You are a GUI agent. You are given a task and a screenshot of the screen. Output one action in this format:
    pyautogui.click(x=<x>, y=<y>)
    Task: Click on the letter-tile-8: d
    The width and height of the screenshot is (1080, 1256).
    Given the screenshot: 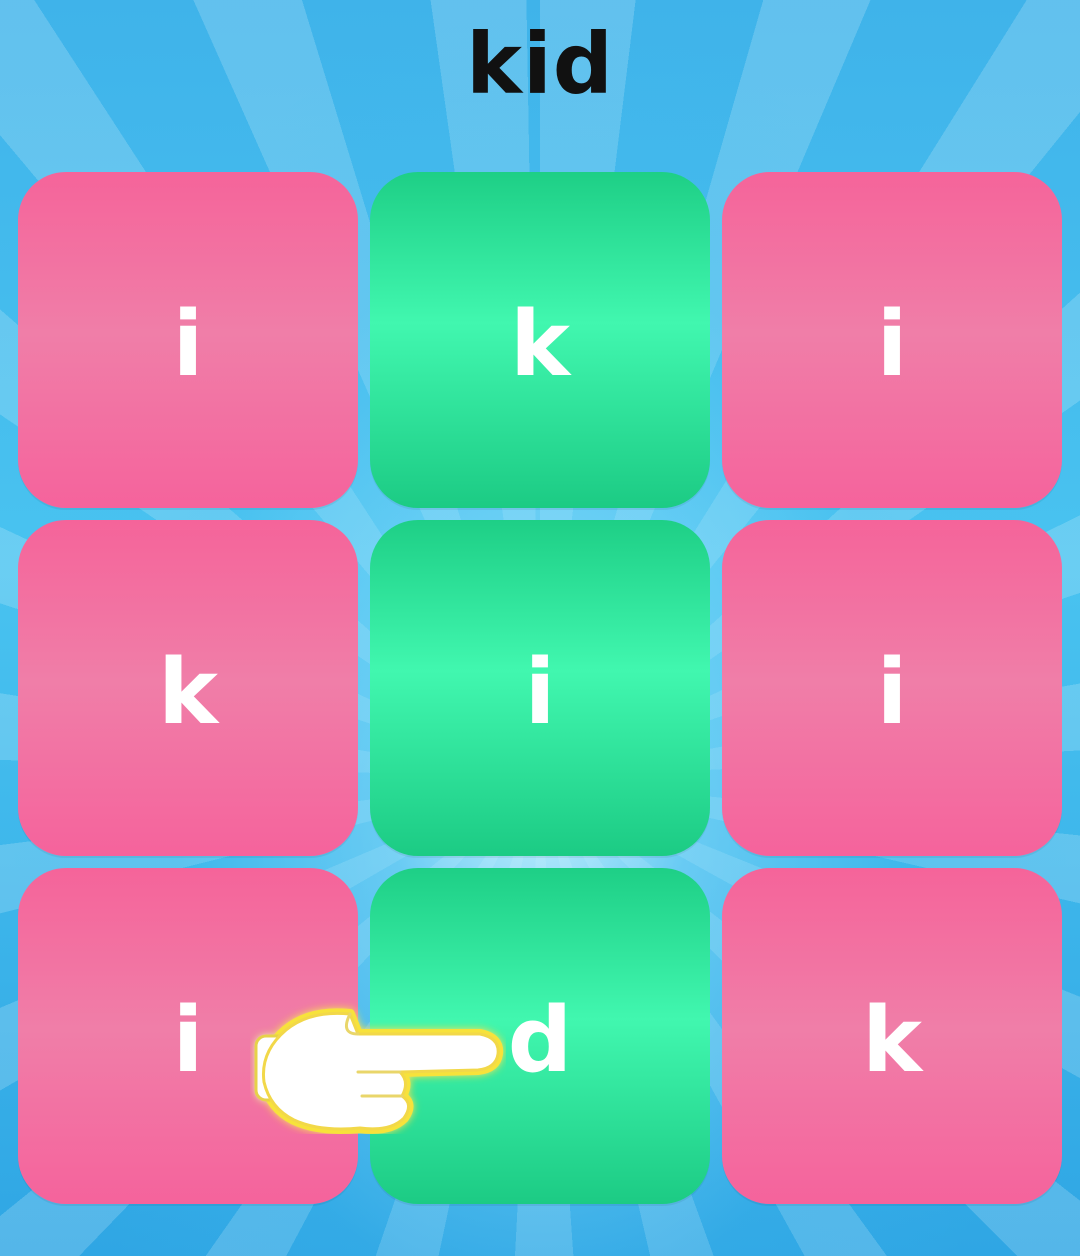 What is the action you would take?
    pyautogui.click(x=540, y=1036)
    